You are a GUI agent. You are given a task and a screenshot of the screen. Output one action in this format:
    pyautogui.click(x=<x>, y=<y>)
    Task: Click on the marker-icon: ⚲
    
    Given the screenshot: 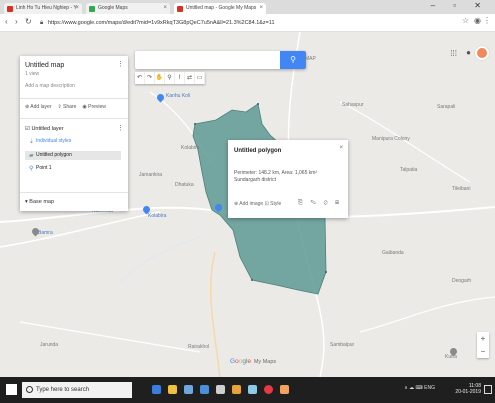 What is the action you would take?
    pyautogui.click(x=31, y=169)
    